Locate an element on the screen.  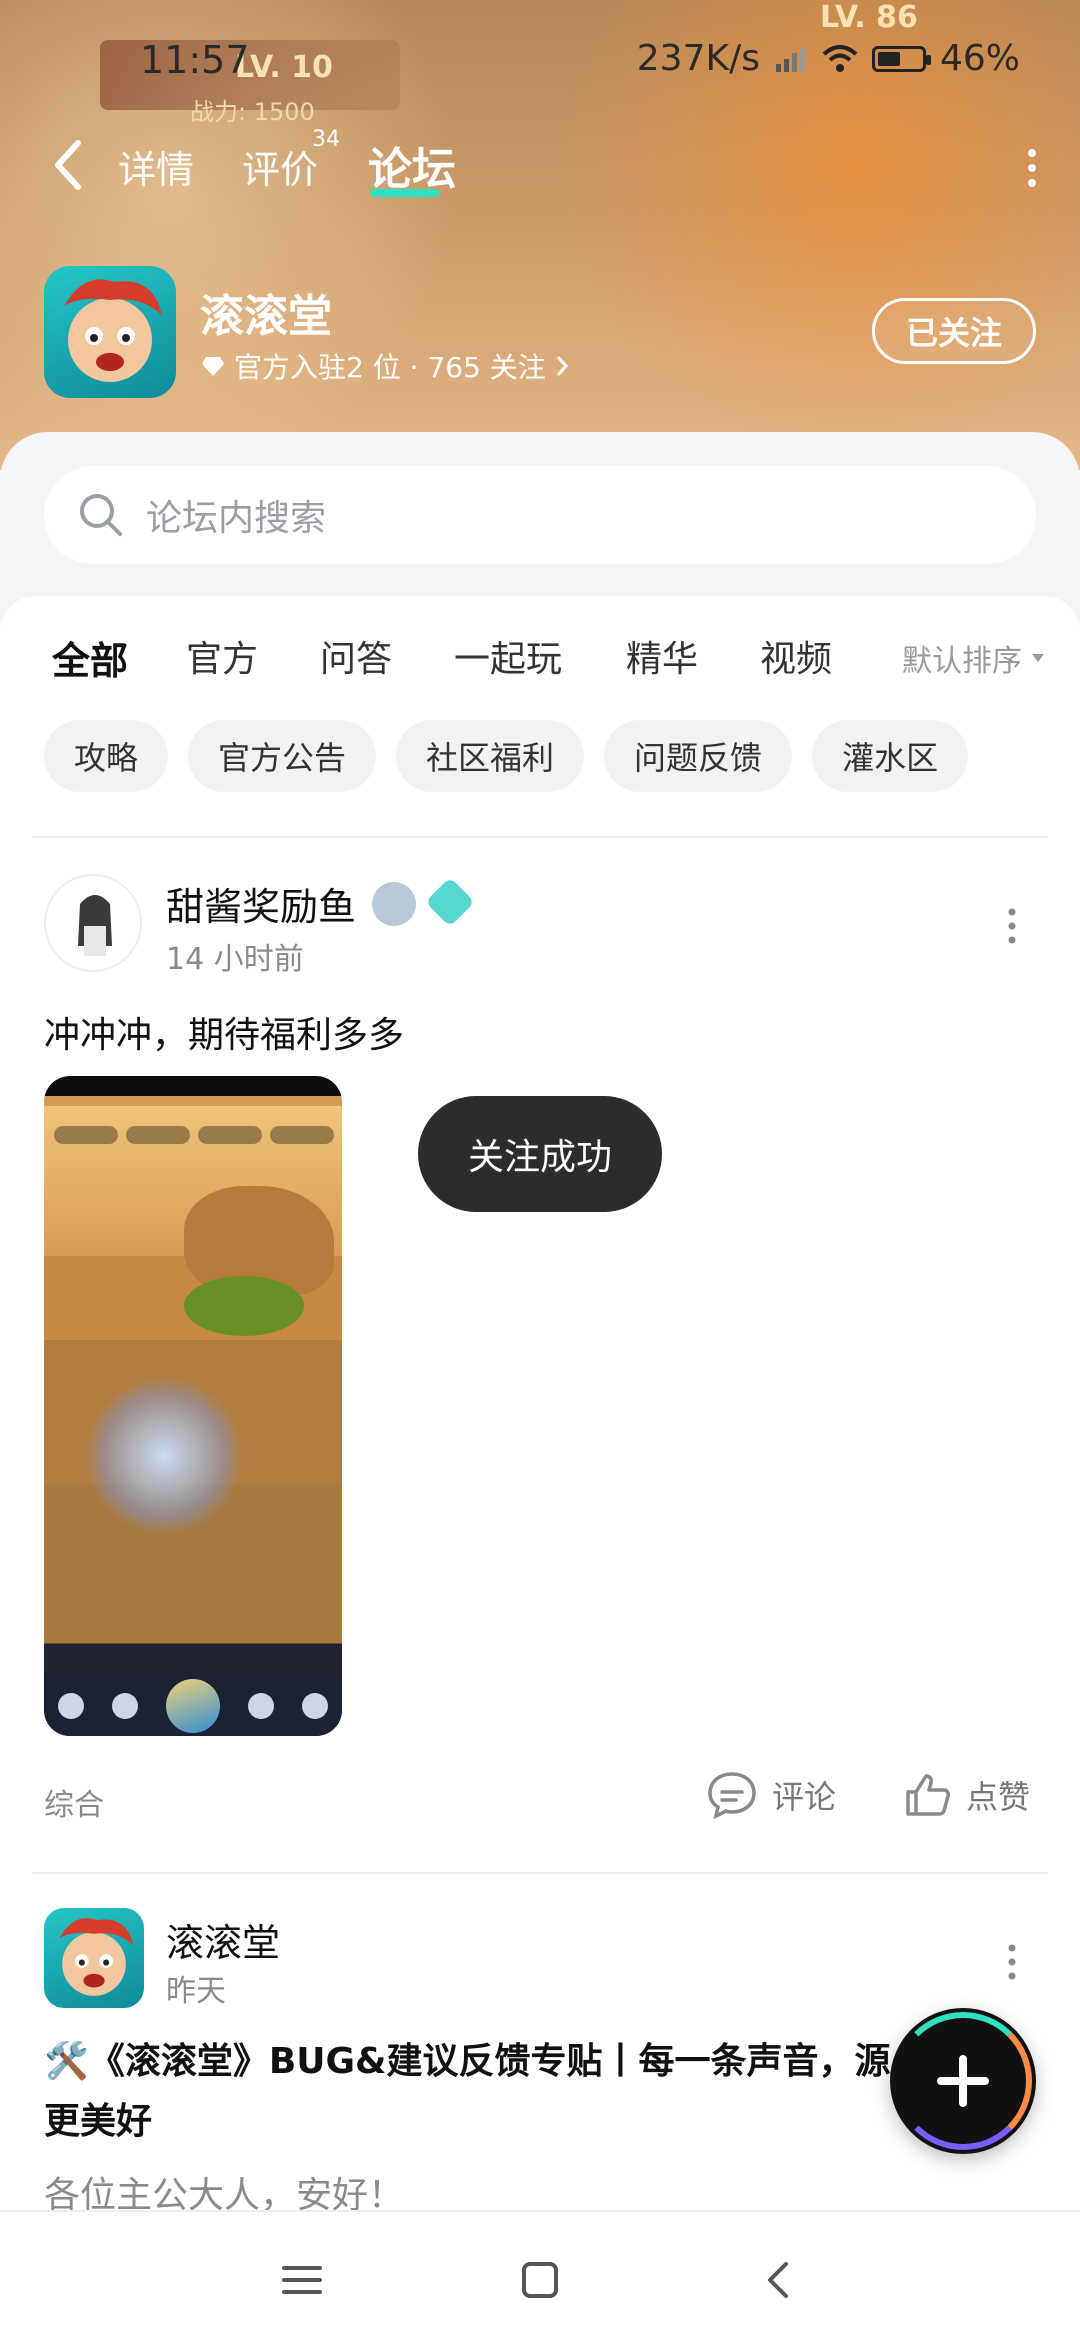
user-badge-icon is located at coordinates (394, 904).